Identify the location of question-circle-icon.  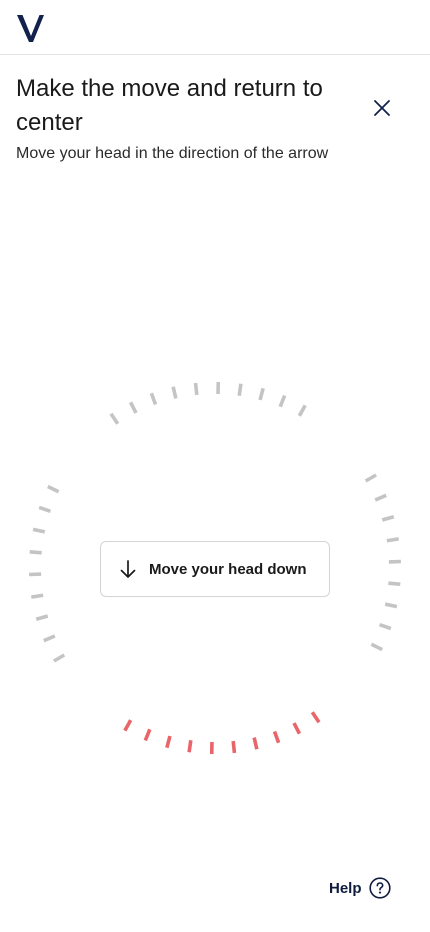
(379, 888).